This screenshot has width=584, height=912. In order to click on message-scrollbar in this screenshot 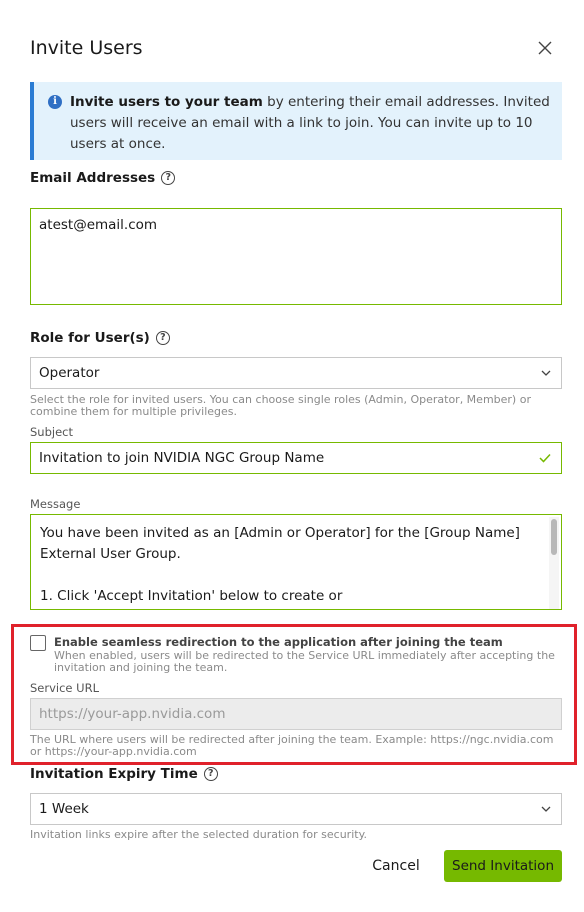, I will do `click(554, 563)`.